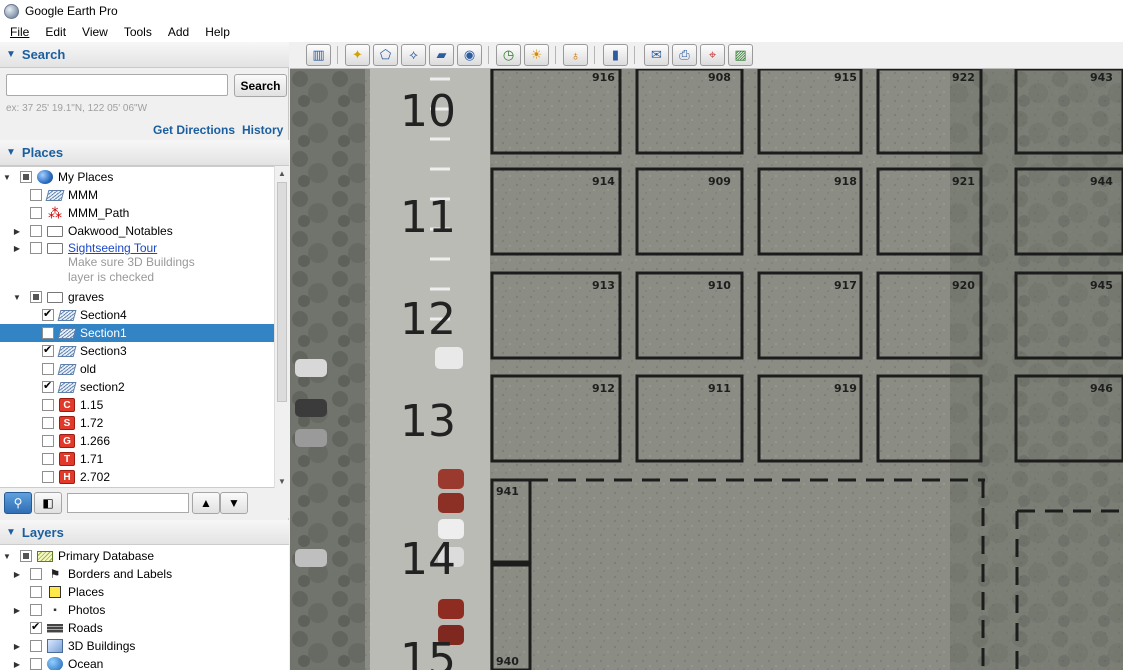 Image resolution: width=1123 pixels, height=670 pixels. I want to click on layer-item-photos: ▶ ▪ Photos, so click(137, 610).